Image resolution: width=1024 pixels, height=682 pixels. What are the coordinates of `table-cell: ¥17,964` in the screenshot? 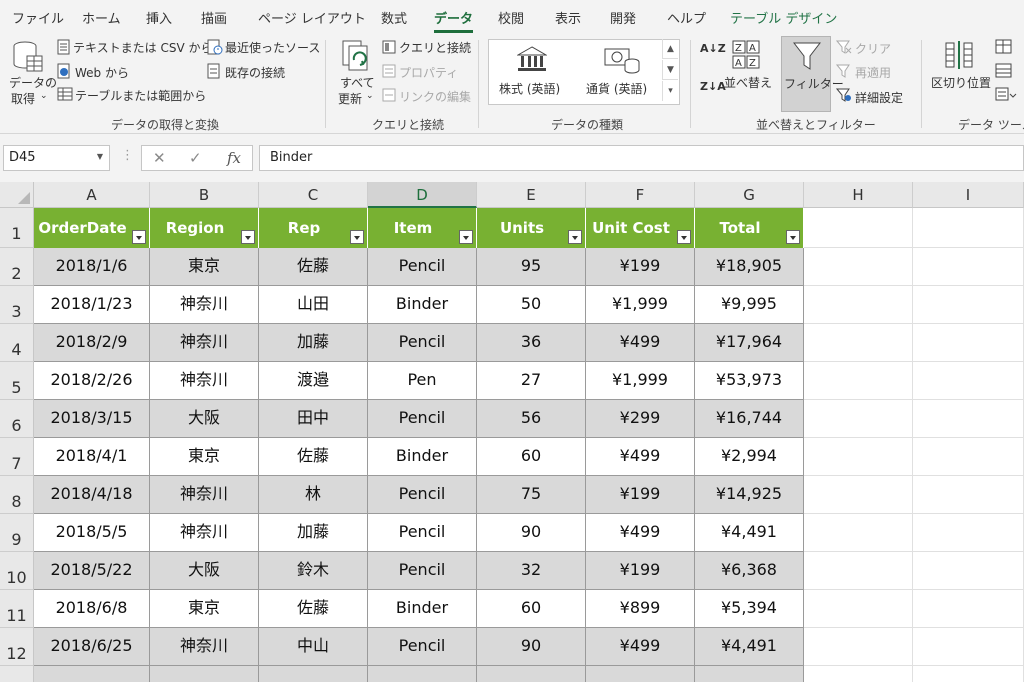 It's located at (749, 343).